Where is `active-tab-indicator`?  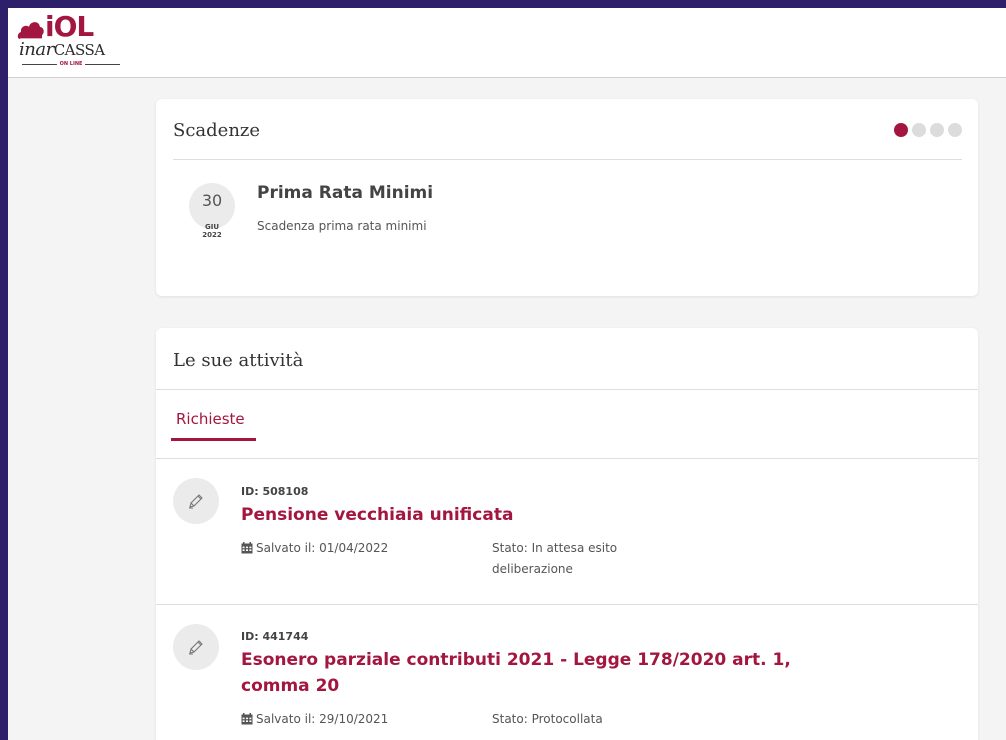 active-tab-indicator is located at coordinates (213, 439).